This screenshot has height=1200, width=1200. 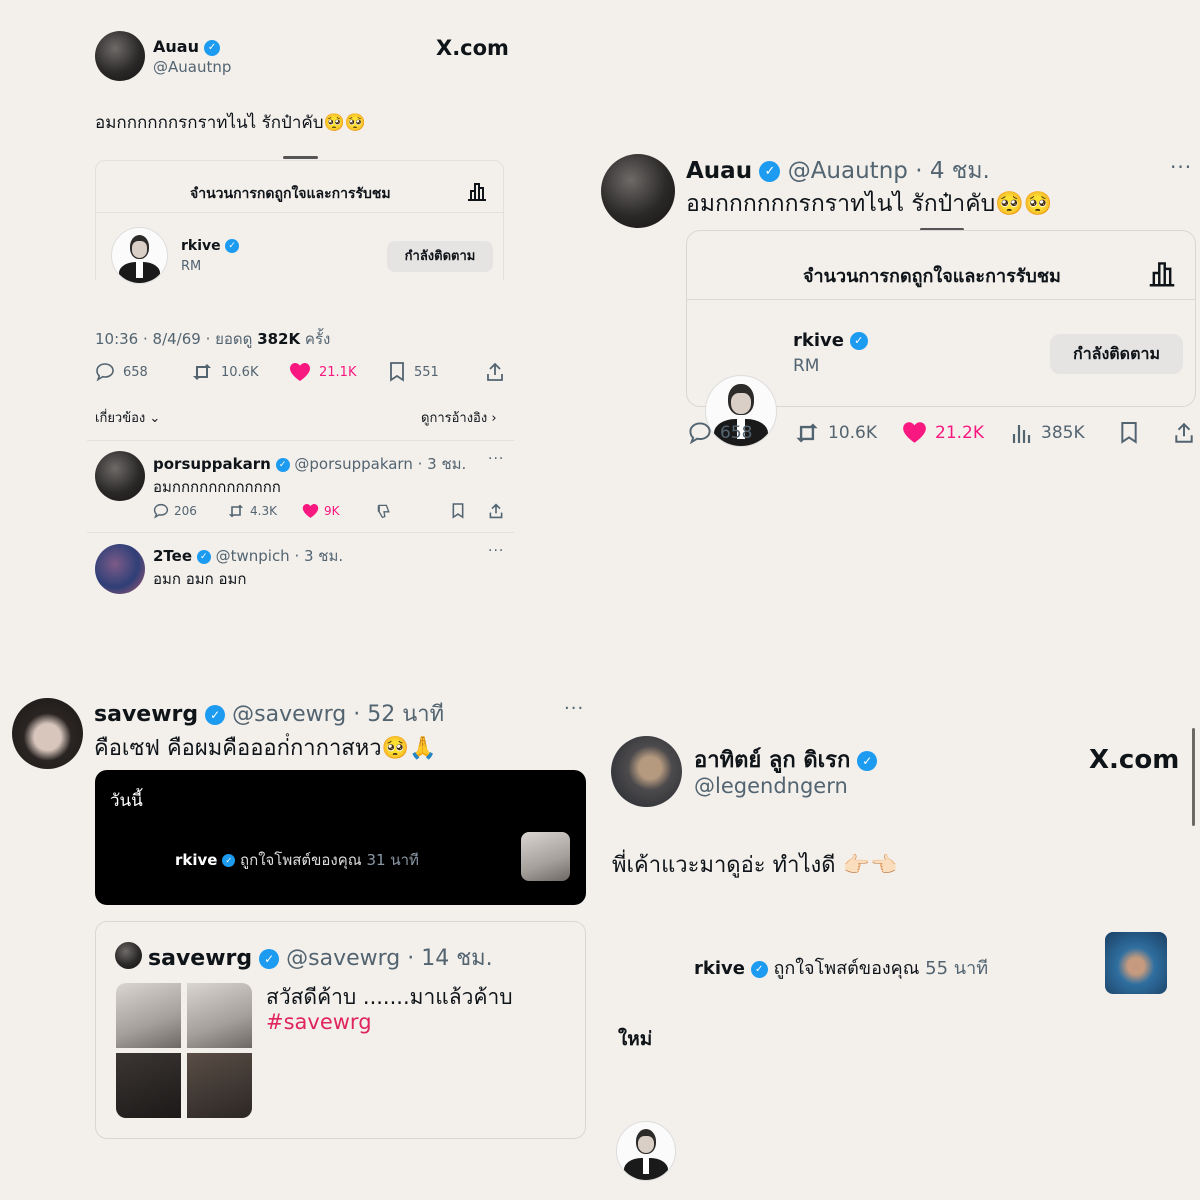 What do you see at coordinates (263, 511) in the screenshot?
I see `repost-count: 4.3K` at bounding box center [263, 511].